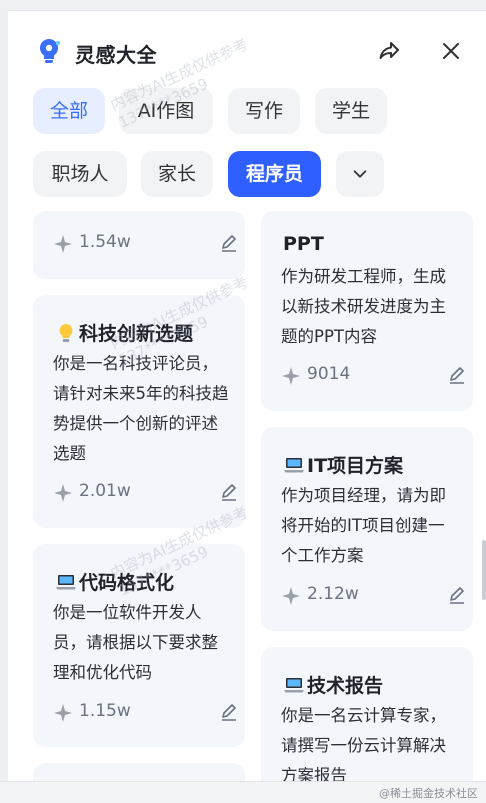 The image size is (486, 803). Describe the element at coordinates (363, 306) in the screenshot. I see `card-description: 作为研发工程师，生成以新技术研发进度为主题的PPT内容` at that location.